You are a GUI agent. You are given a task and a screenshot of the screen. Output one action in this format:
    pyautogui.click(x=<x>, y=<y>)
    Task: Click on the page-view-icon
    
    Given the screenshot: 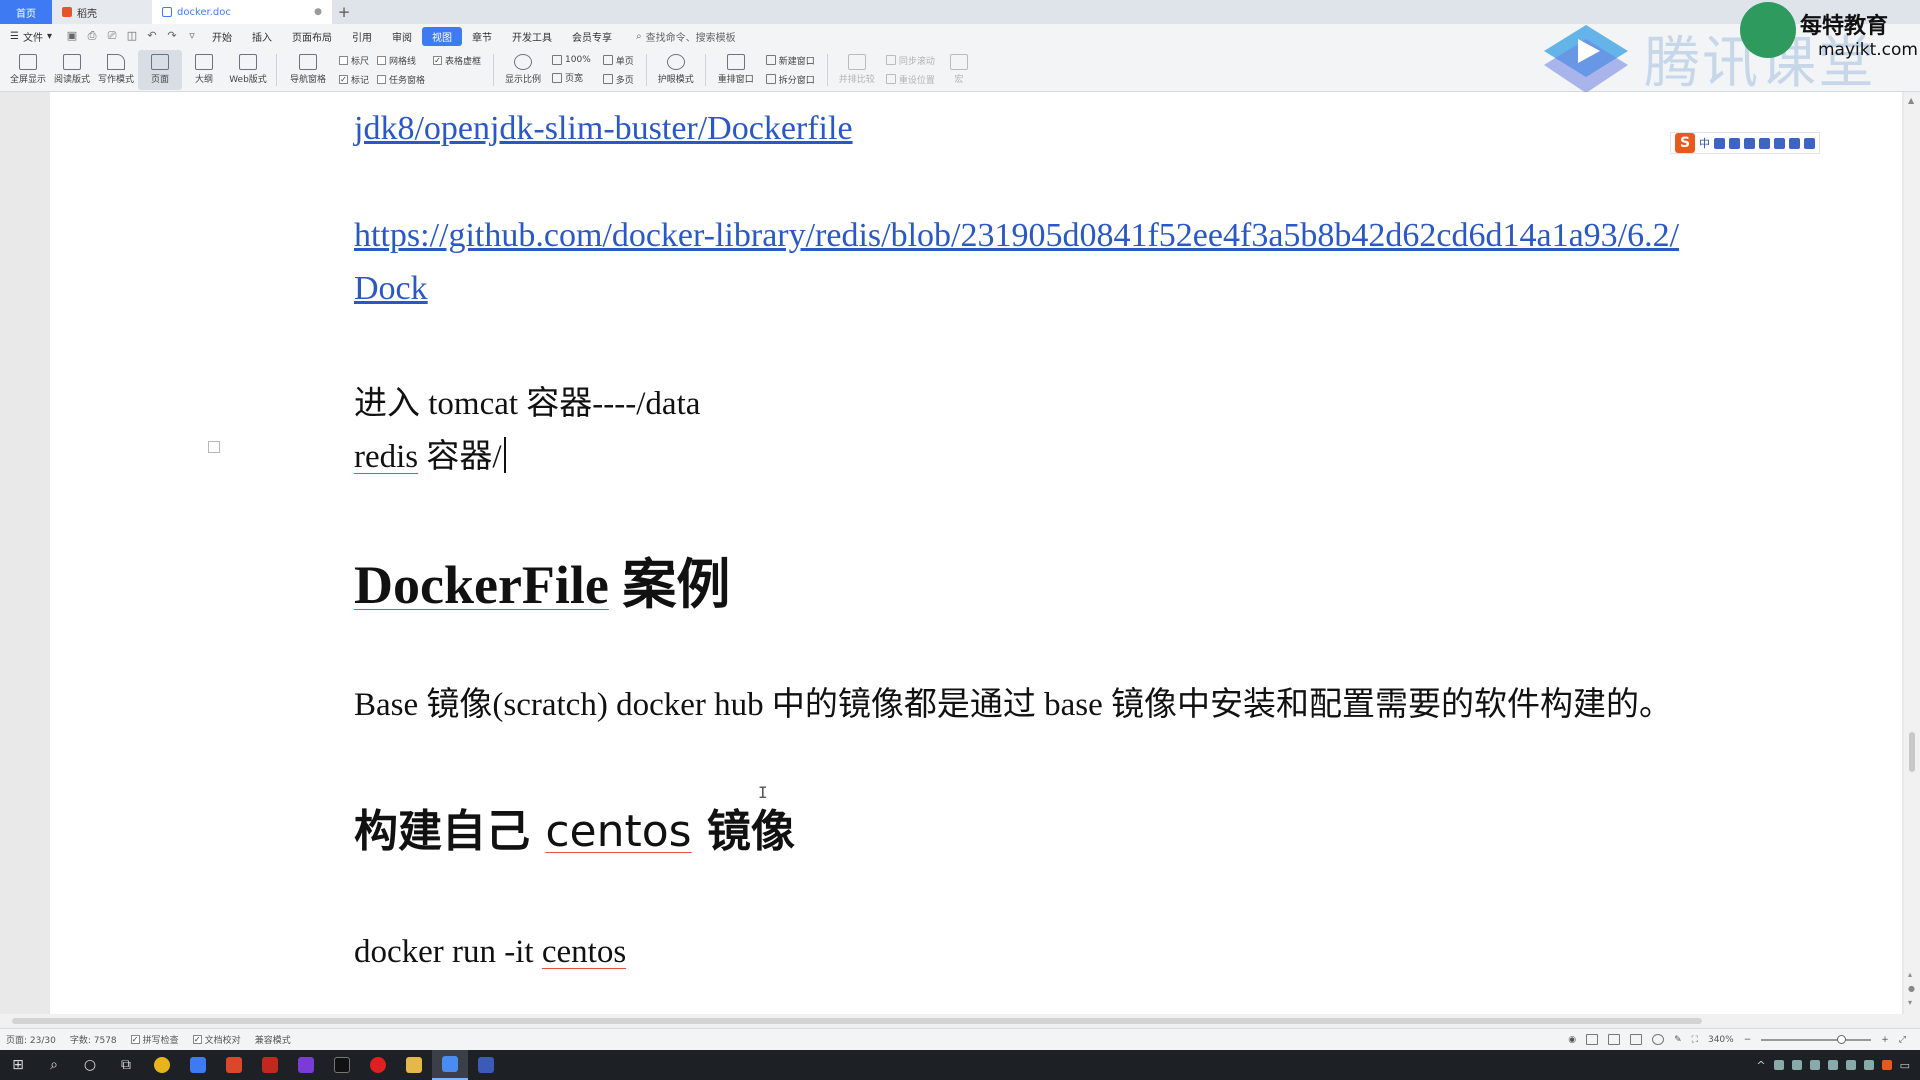 What is the action you would take?
    pyautogui.click(x=1592, y=1039)
    